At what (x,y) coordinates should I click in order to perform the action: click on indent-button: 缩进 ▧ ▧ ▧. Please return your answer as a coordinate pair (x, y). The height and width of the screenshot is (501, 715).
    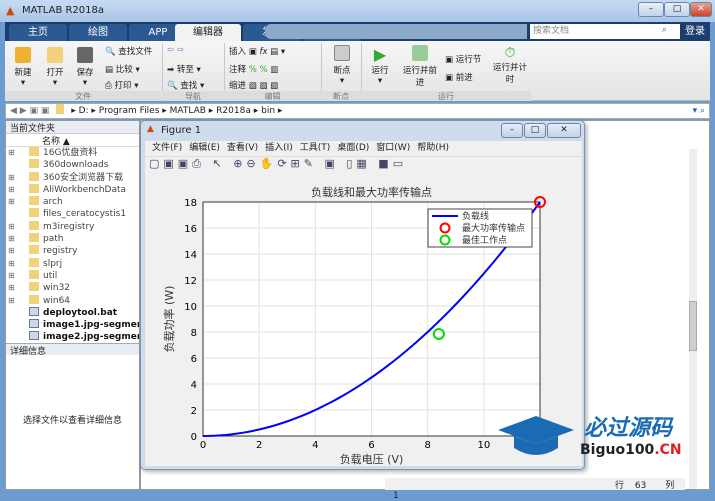
    Looking at the image, I should click on (253, 85).